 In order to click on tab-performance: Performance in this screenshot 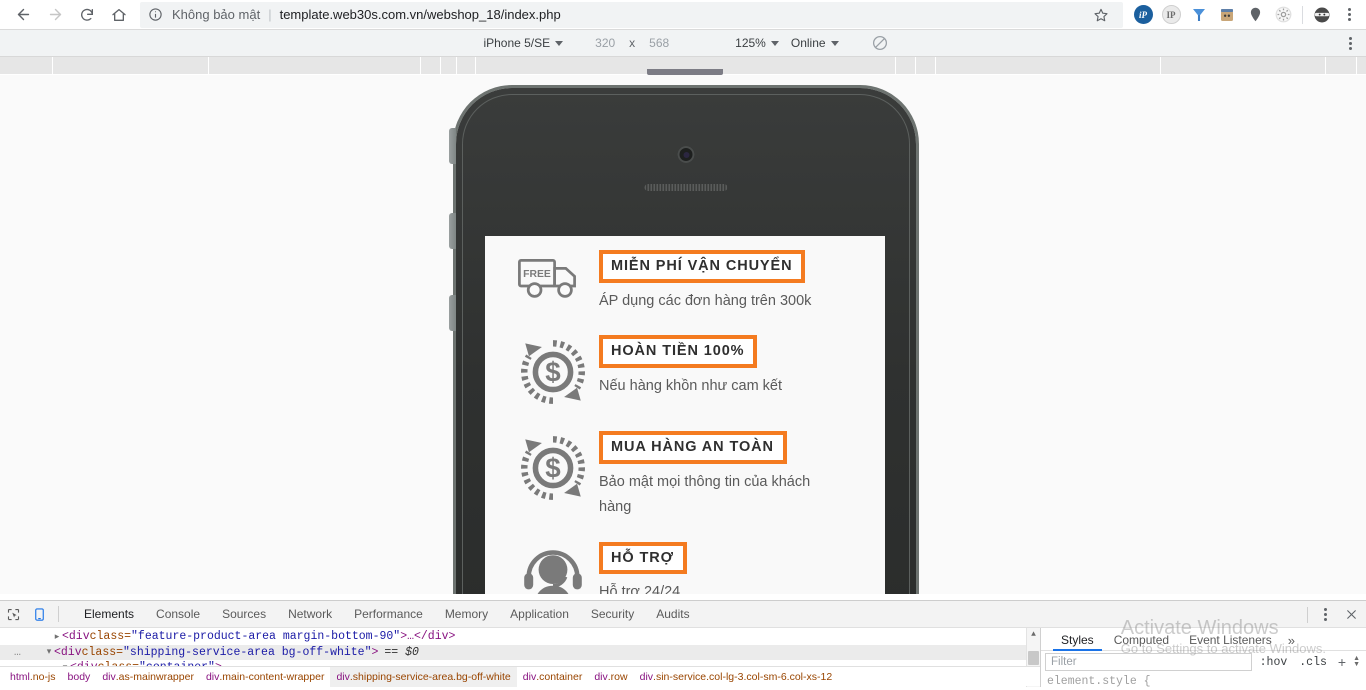, I will do `click(388, 614)`.